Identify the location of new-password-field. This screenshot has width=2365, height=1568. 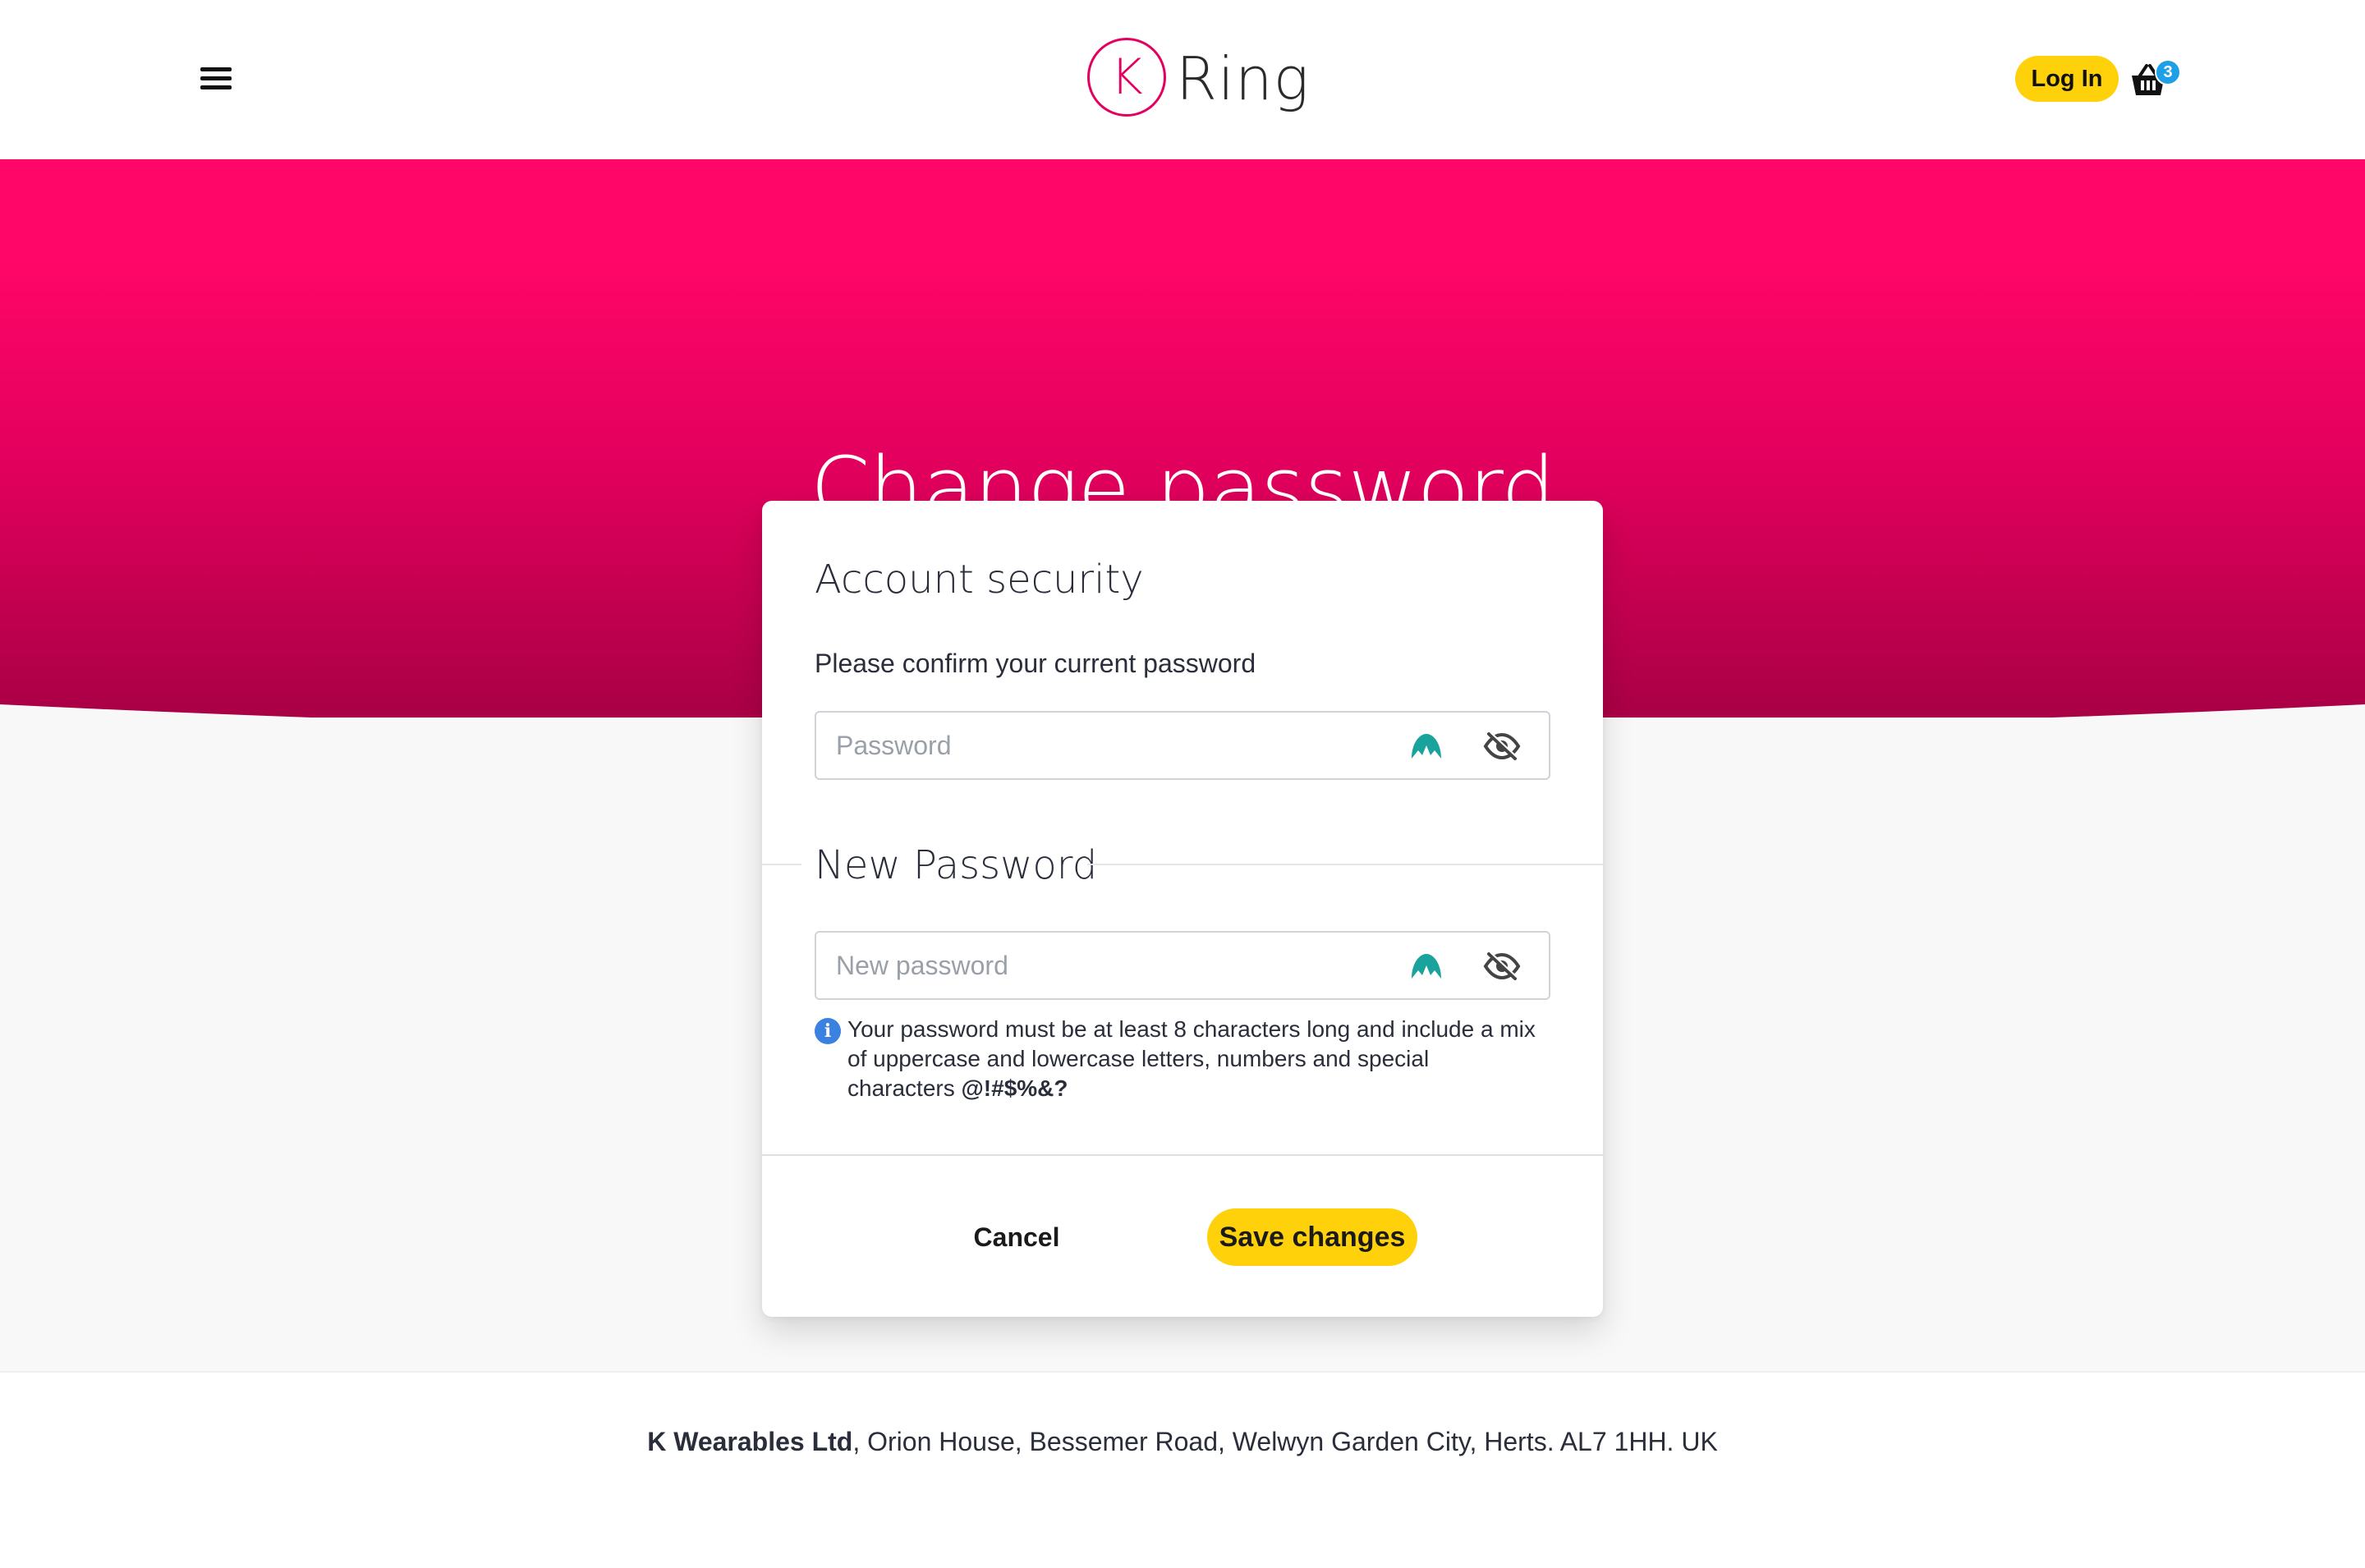
(1182, 965).